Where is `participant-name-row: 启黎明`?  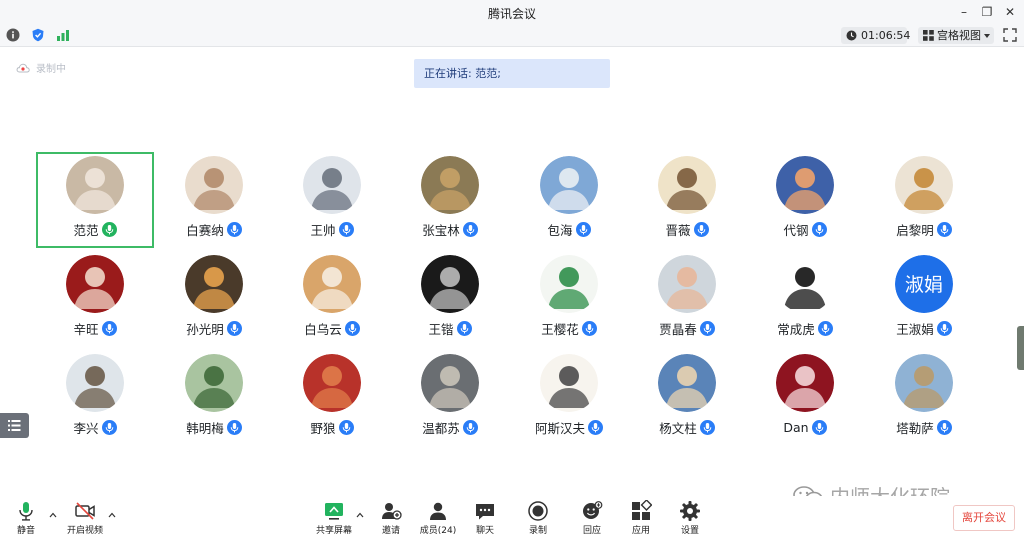 participant-name-row: 启黎明 is located at coordinates (924, 229).